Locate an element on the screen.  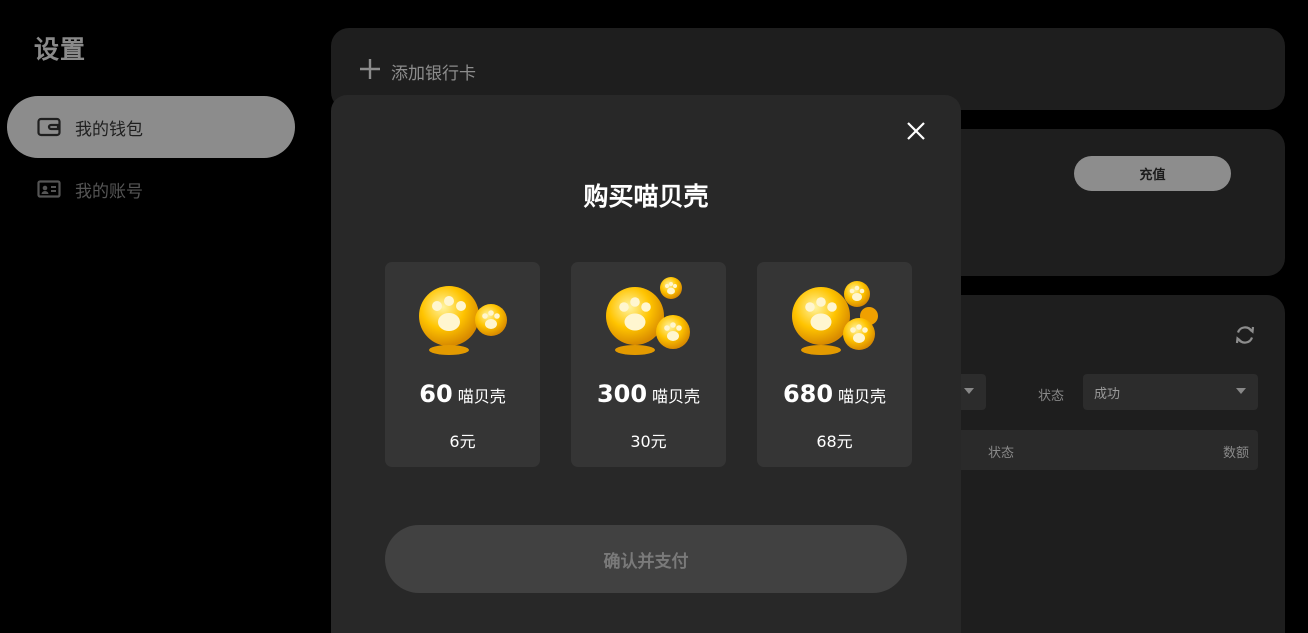
sidebar-title: 设置 is located at coordinates (60, 49).